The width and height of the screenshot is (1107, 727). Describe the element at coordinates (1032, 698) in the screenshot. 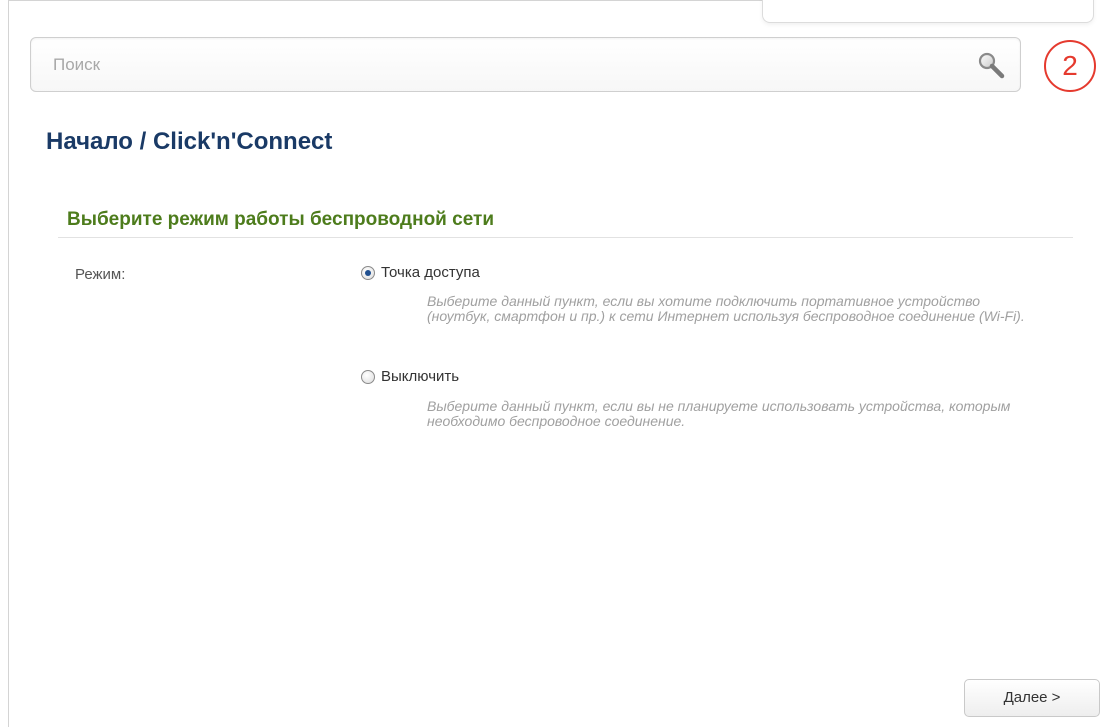

I see `next-button: Далее >` at that location.